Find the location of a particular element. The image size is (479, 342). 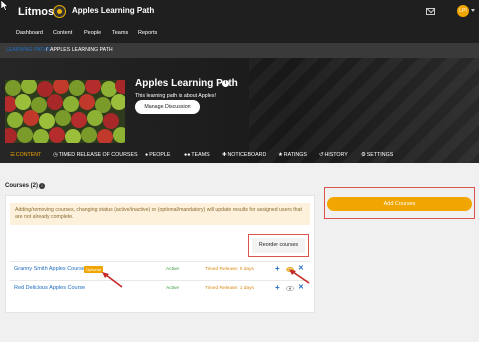

team-icon: ●● is located at coordinates (187, 155).